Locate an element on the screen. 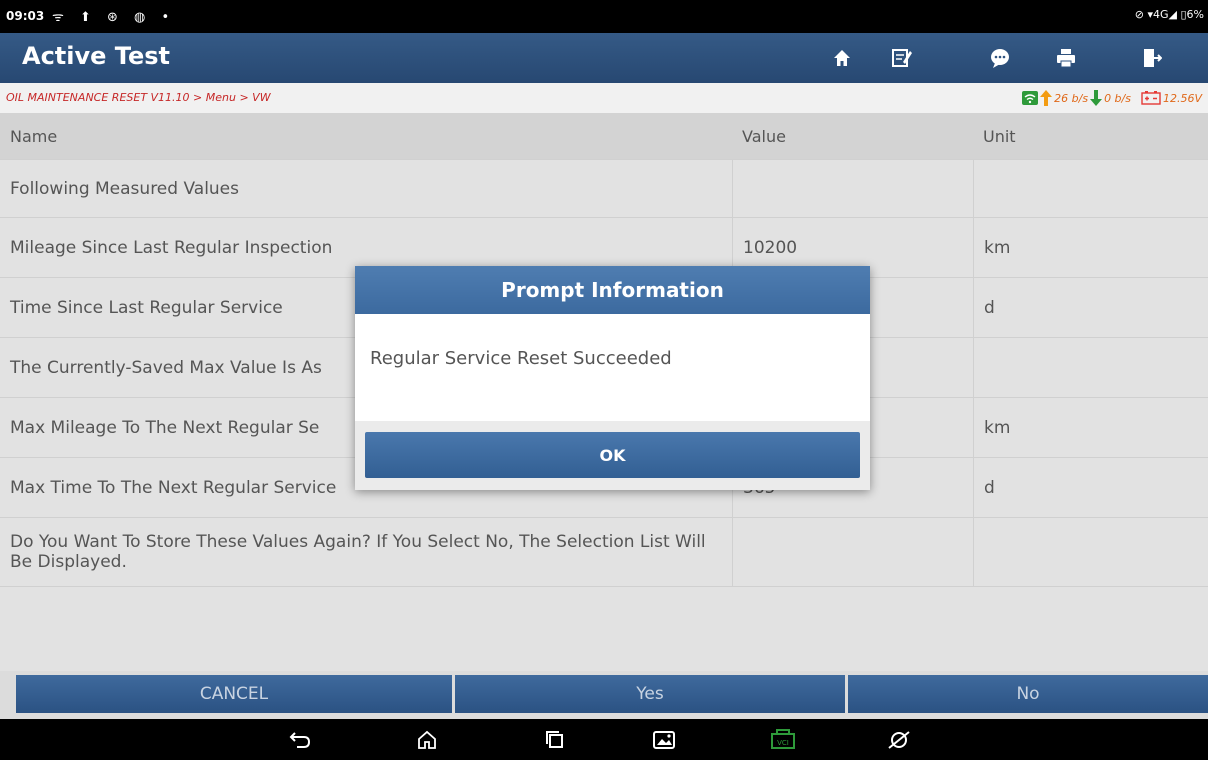 This screenshot has width=1208, height=760. system-status-bar: 09:03 ᯤ ⬆ ⊛ ◍ • ⊘ ▾4G◢ ▯6% is located at coordinates (604, 16).